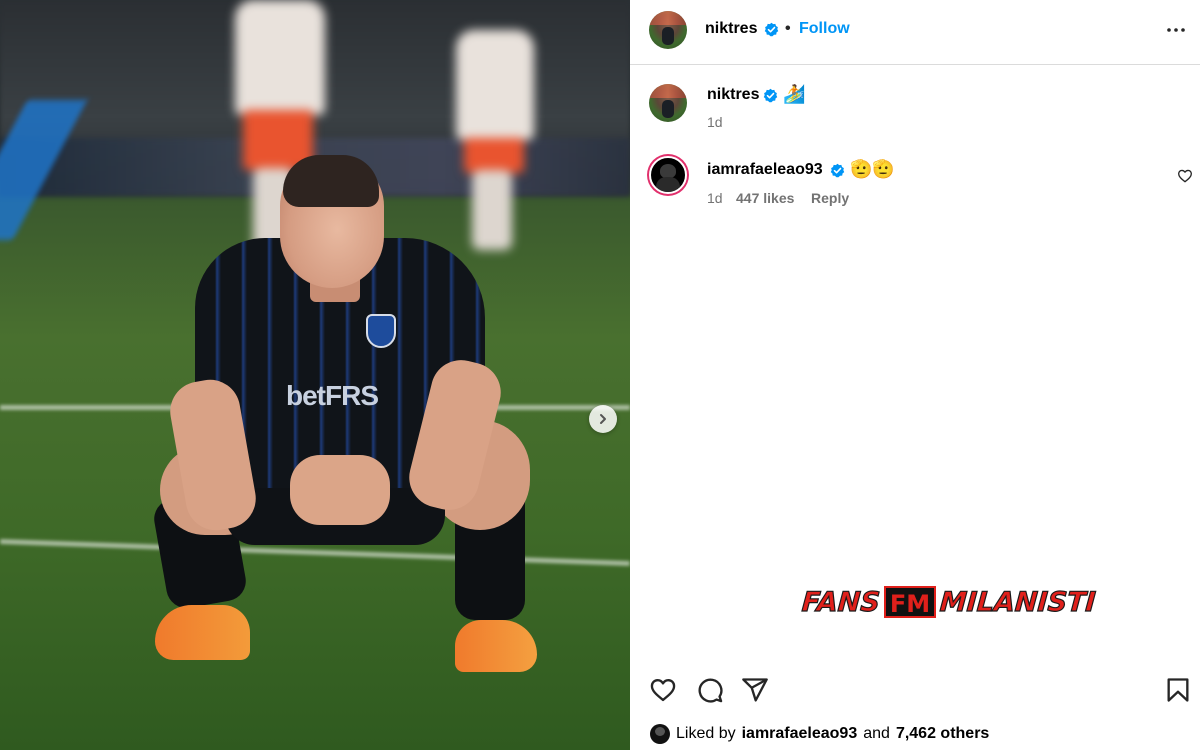  Describe the element at coordinates (668, 30) in the screenshot. I see `author-avatar` at that location.